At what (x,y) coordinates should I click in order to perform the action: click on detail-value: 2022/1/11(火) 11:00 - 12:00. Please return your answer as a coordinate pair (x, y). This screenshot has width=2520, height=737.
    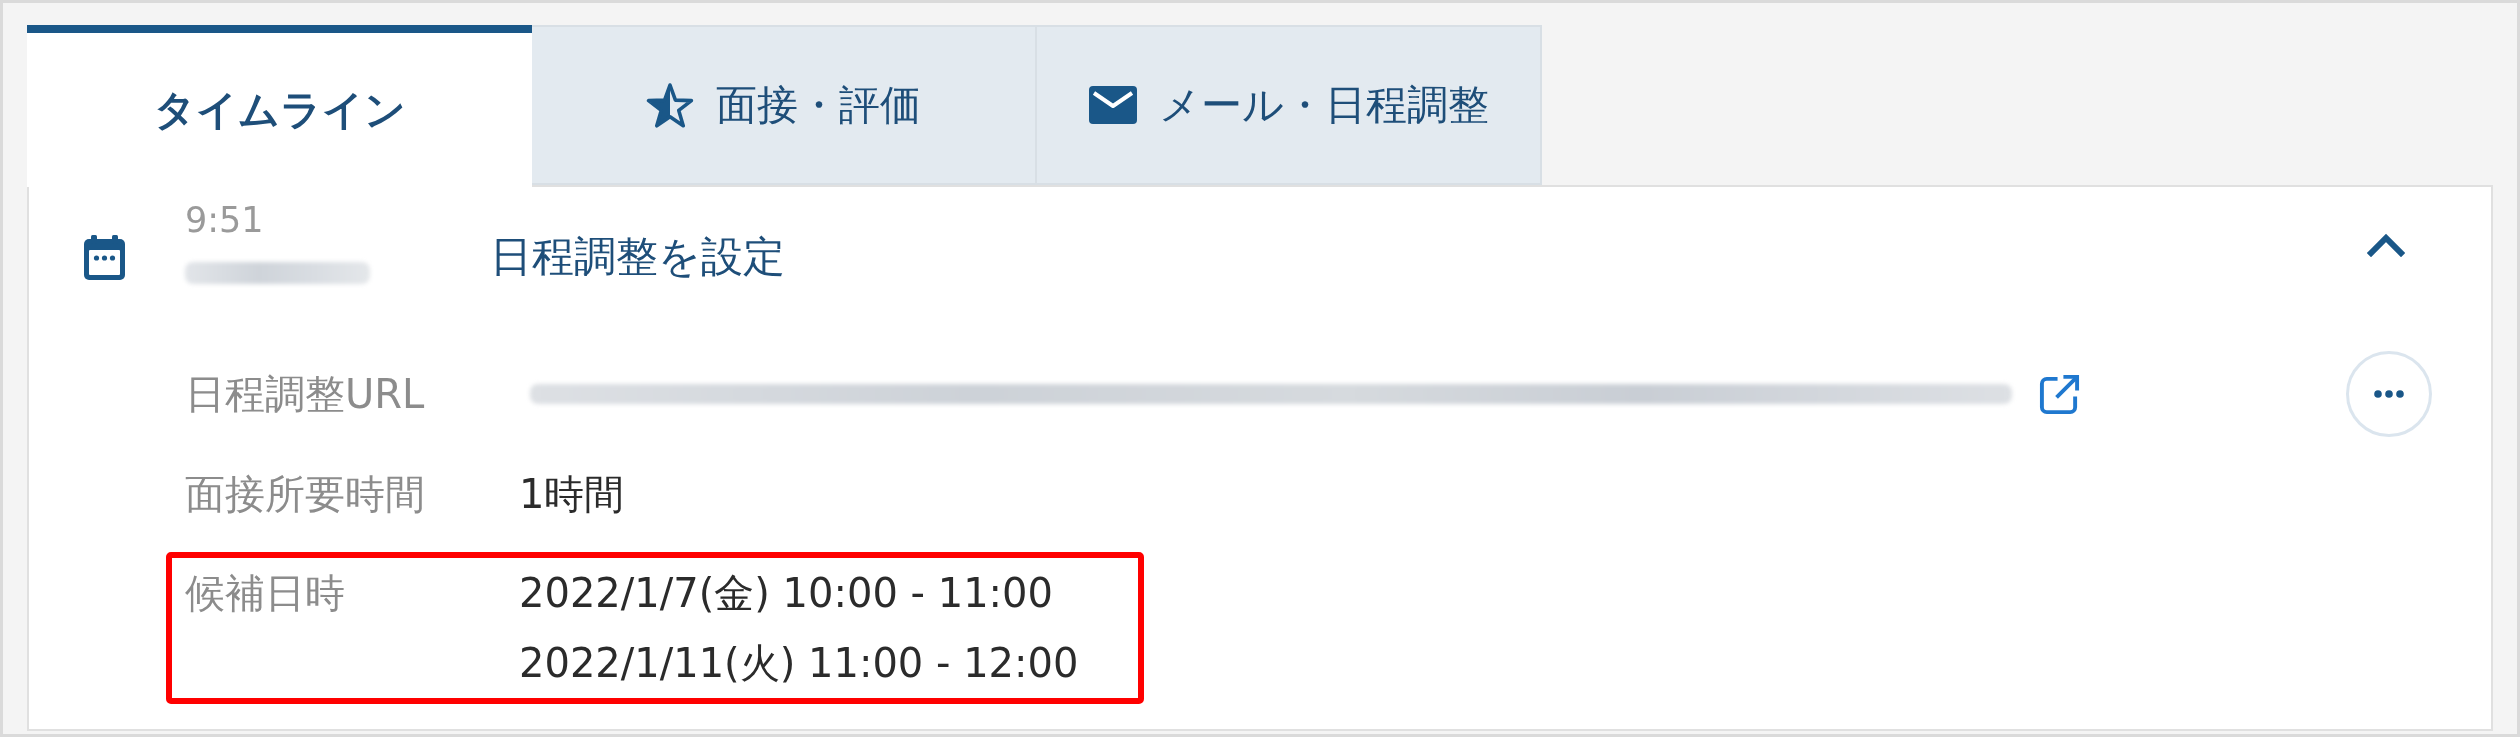
    Looking at the image, I should click on (799, 663).